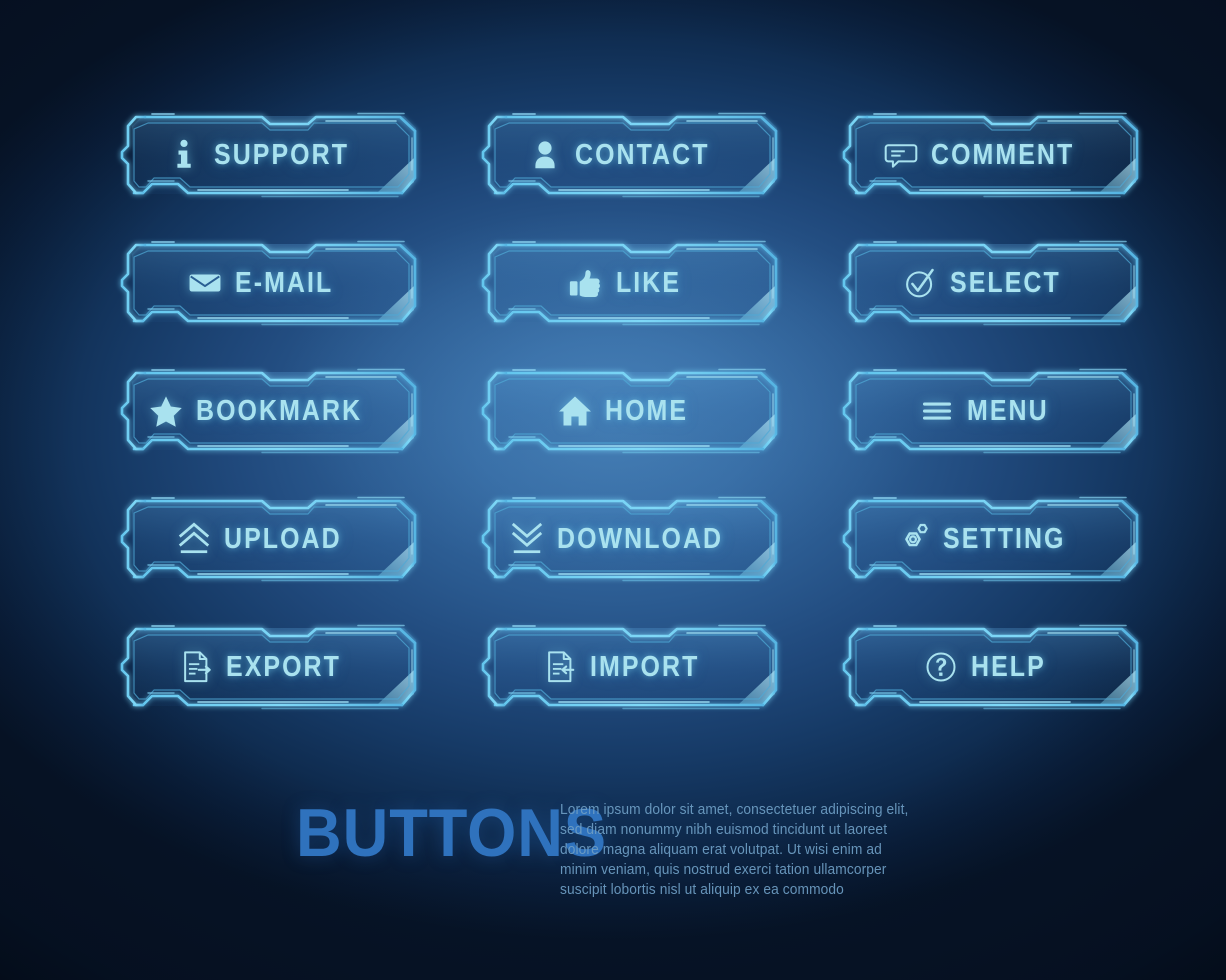 The width and height of the screenshot is (1226, 980). I want to click on button-upload: UPLOAD, so click(266, 539).